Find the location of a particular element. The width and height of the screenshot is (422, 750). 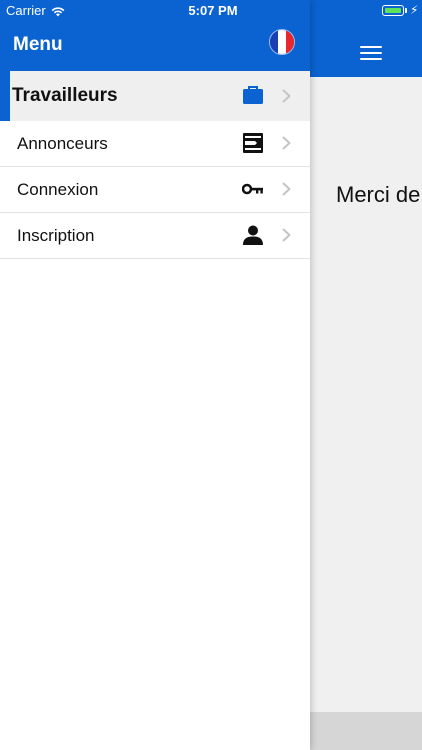

hamburger-icon is located at coordinates (371, 54).